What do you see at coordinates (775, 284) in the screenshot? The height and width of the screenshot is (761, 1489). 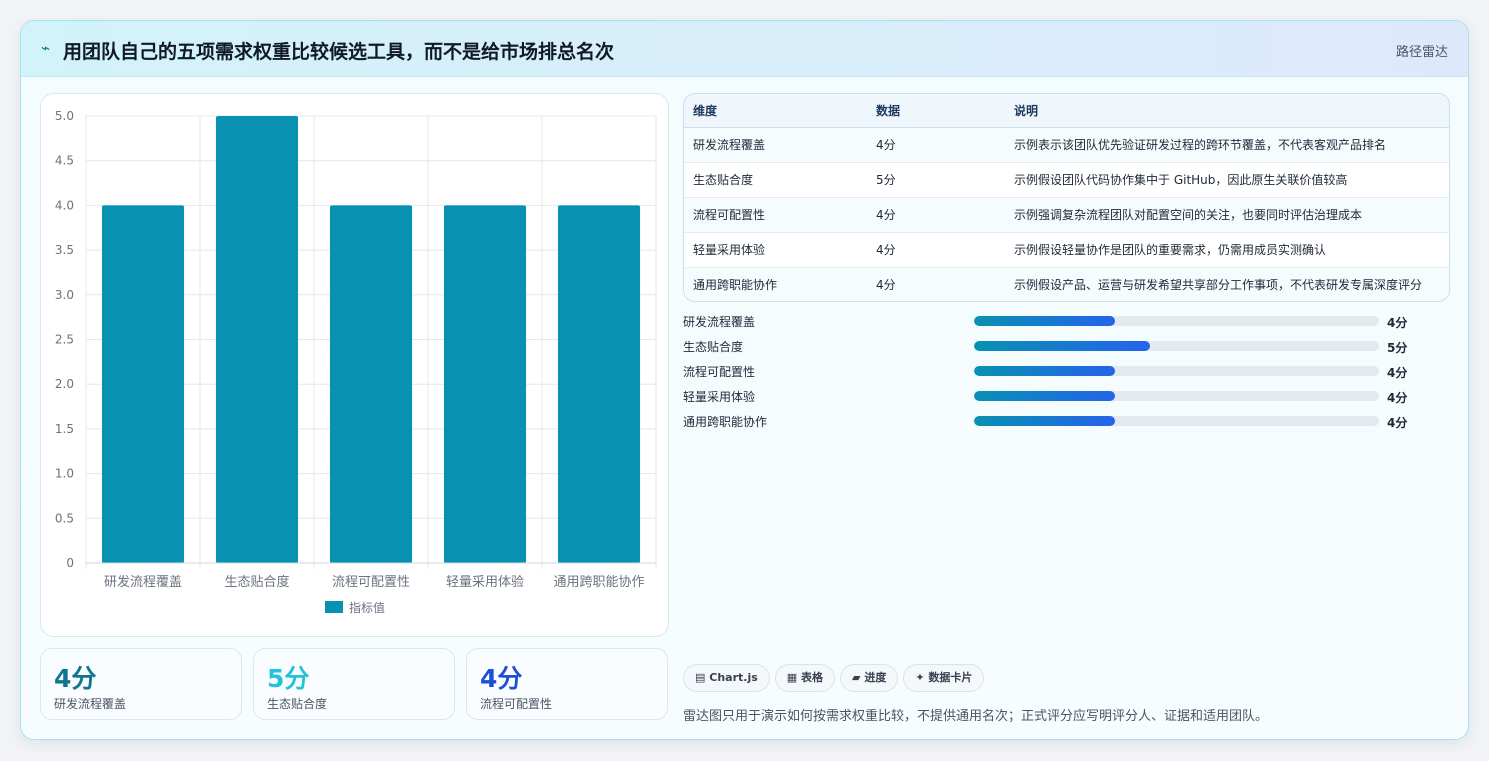 I see `table-cell: 通用跨职能协作` at bounding box center [775, 284].